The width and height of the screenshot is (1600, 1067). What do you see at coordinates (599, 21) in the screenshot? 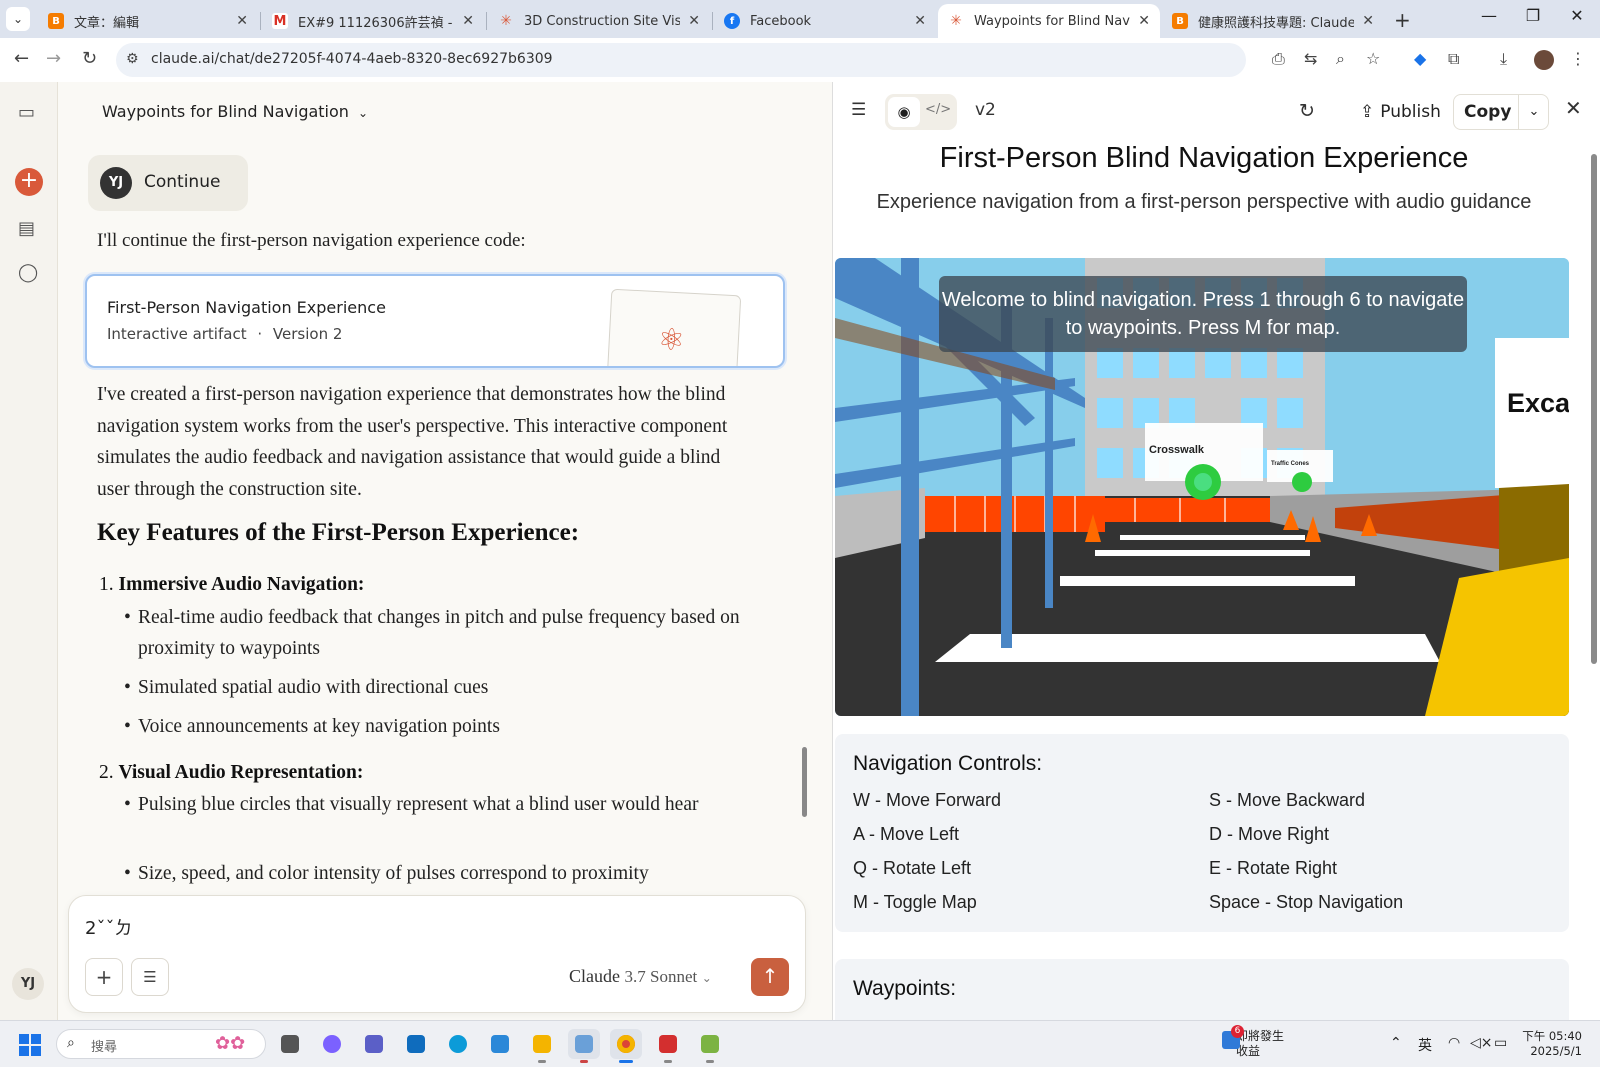
I see `browser-tab: ✳ 3D Construction Site Visualiz ✕` at bounding box center [599, 21].